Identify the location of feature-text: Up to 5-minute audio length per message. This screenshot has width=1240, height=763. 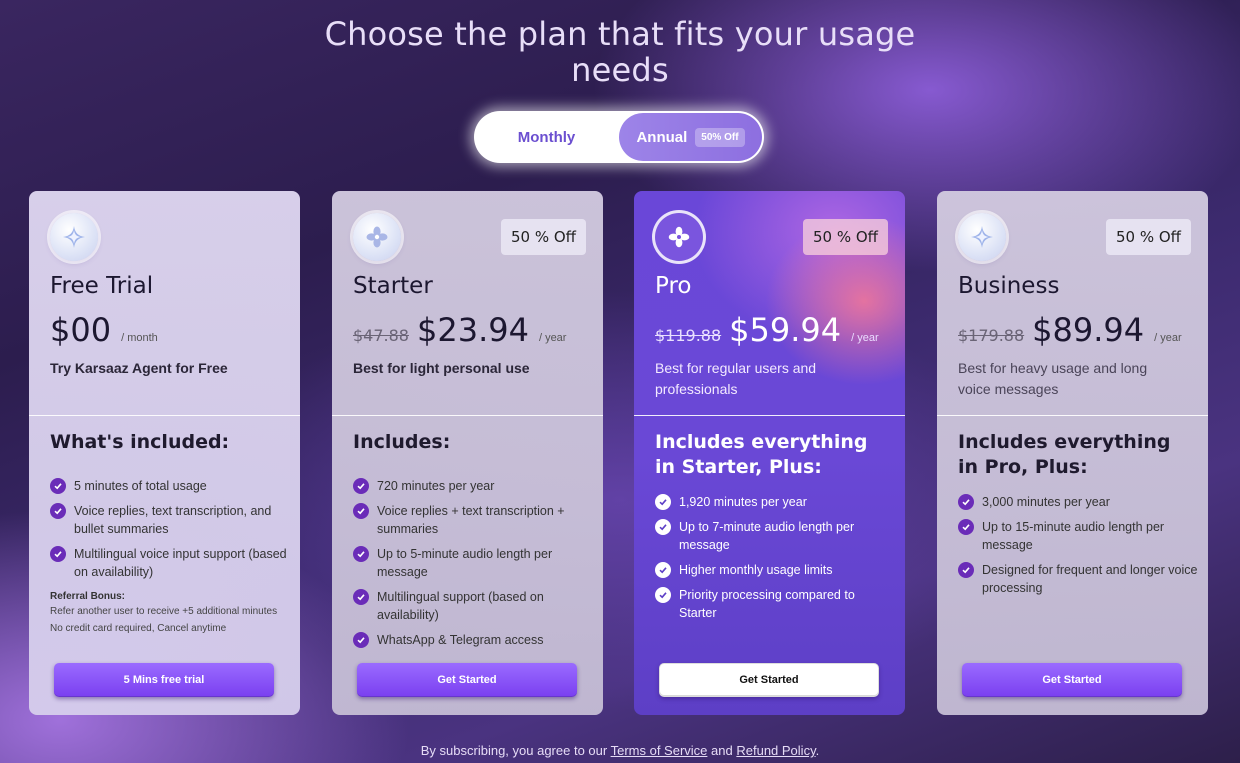
(465, 563).